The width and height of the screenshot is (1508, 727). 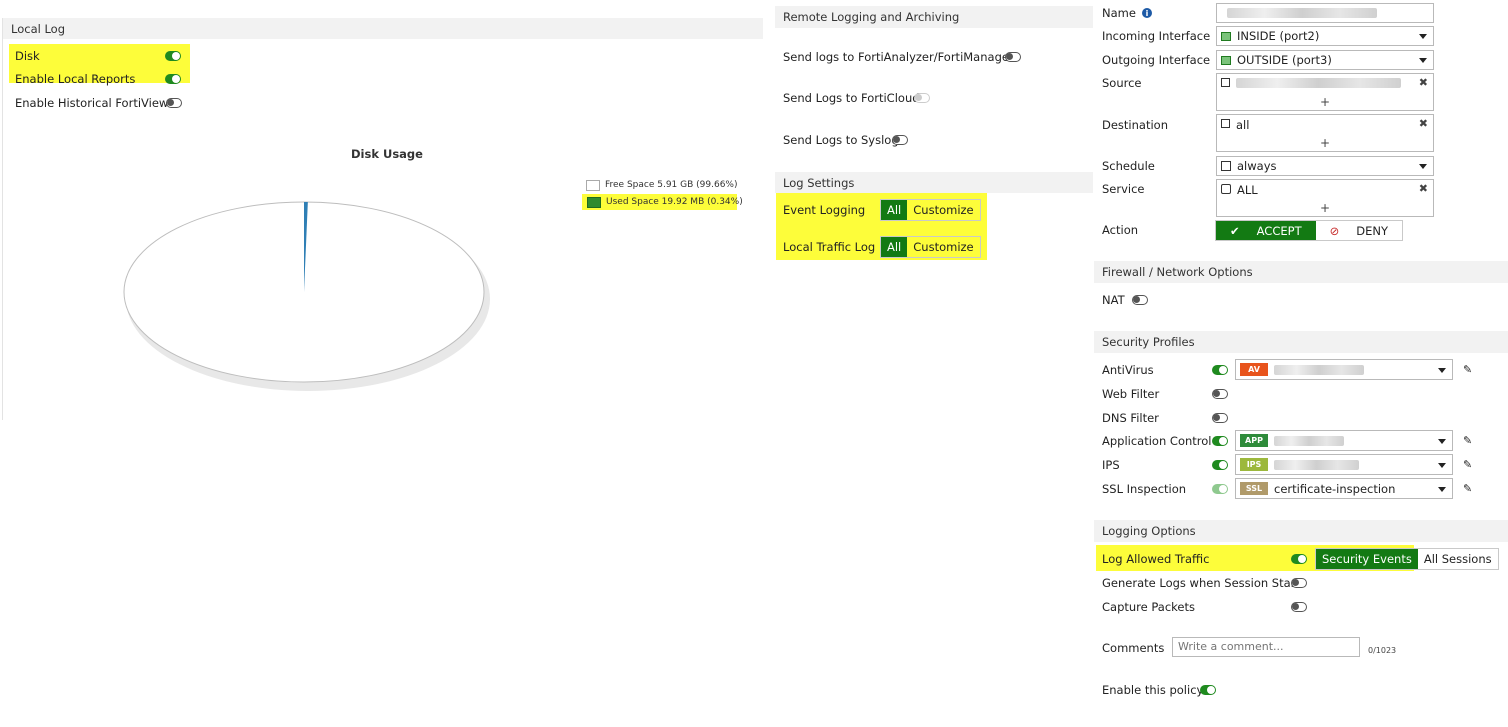 I want to click on source-row: Source, so click(x=1122, y=83).